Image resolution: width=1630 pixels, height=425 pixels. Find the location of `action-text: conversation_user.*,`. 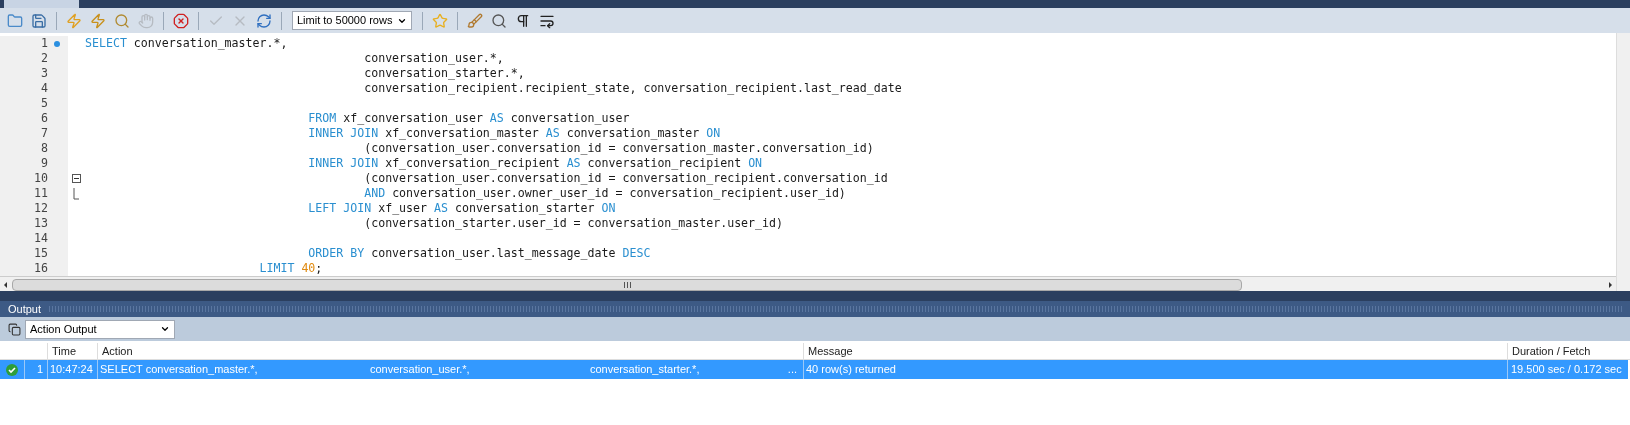

action-text: conversation_user.*, is located at coordinates (420, 370).